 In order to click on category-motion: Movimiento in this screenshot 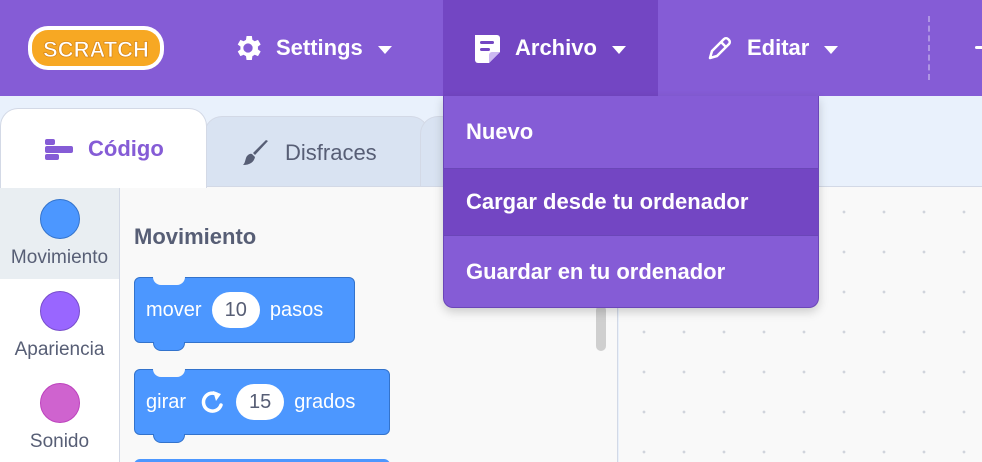, I will do `click(59, 233)`.